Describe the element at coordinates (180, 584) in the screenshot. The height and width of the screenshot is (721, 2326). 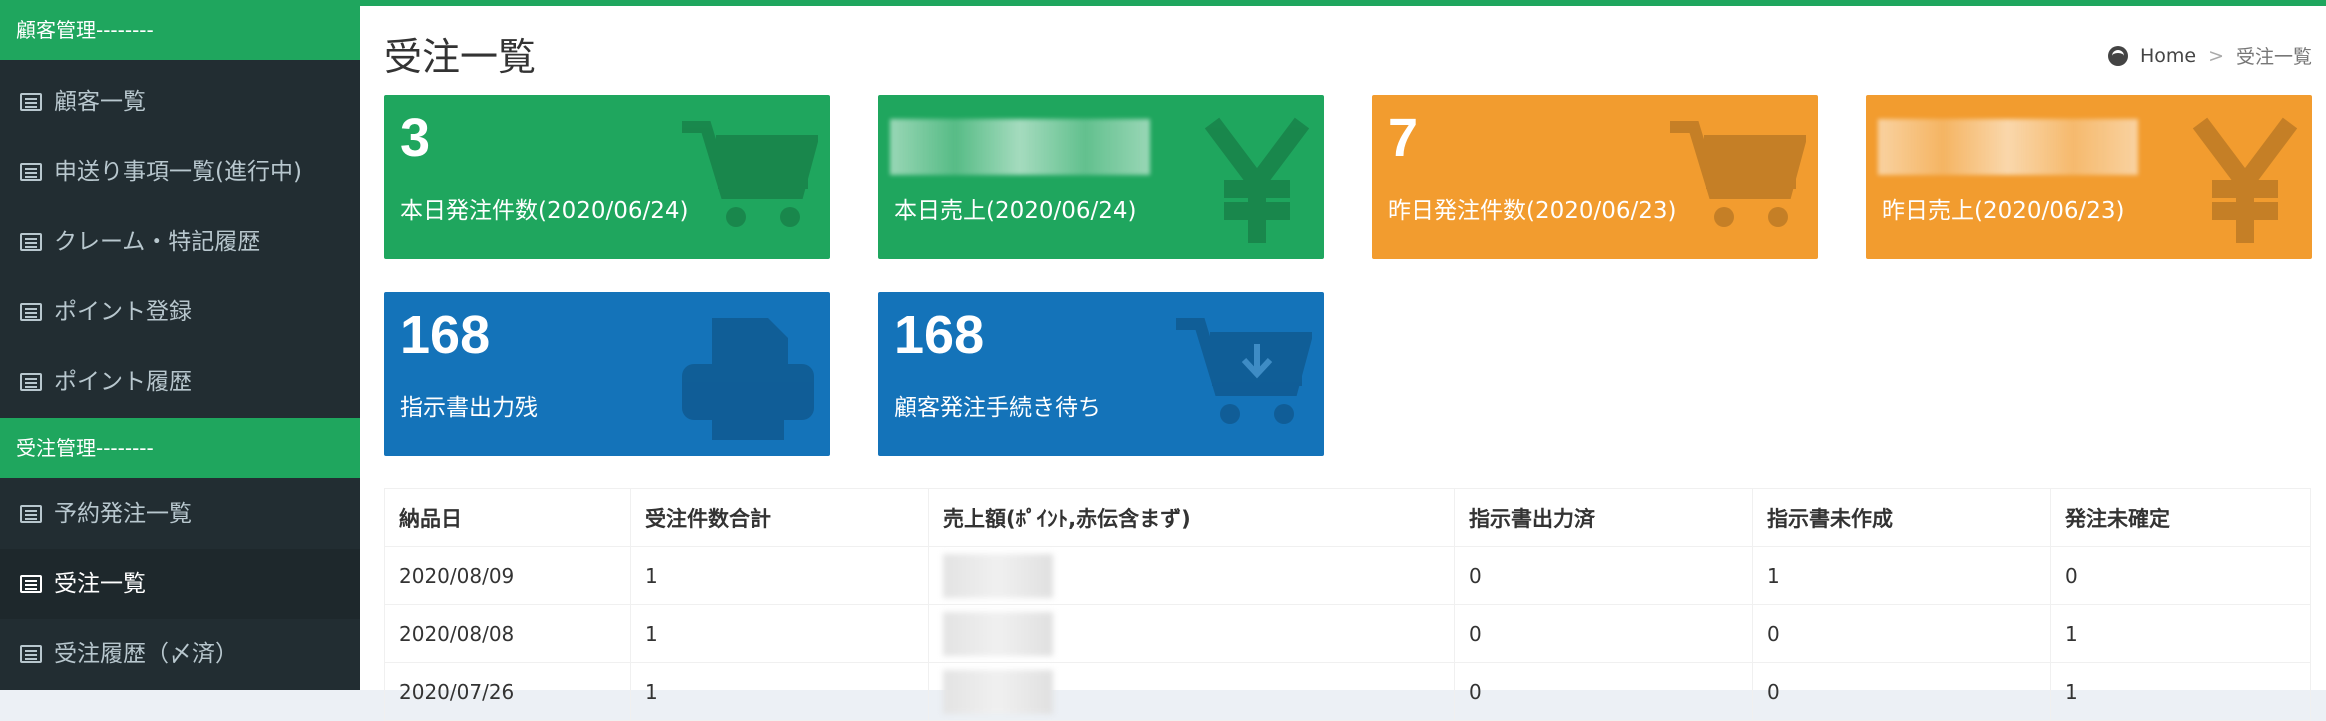
I see `sidebar-item-order-list: 受注一覧` at that location.